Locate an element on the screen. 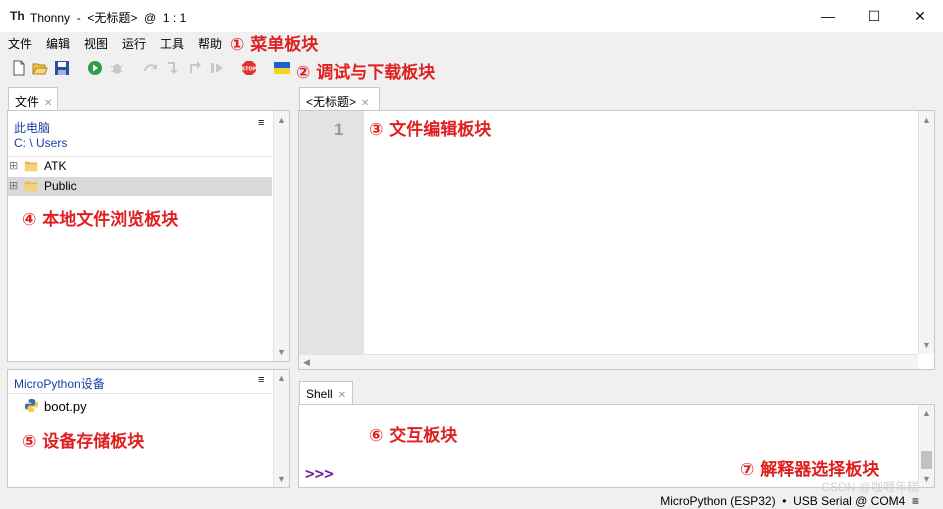 The width and height of the screenshot is (943, 509). tab-shell-label: Shell is located at coordinates (319, 394).